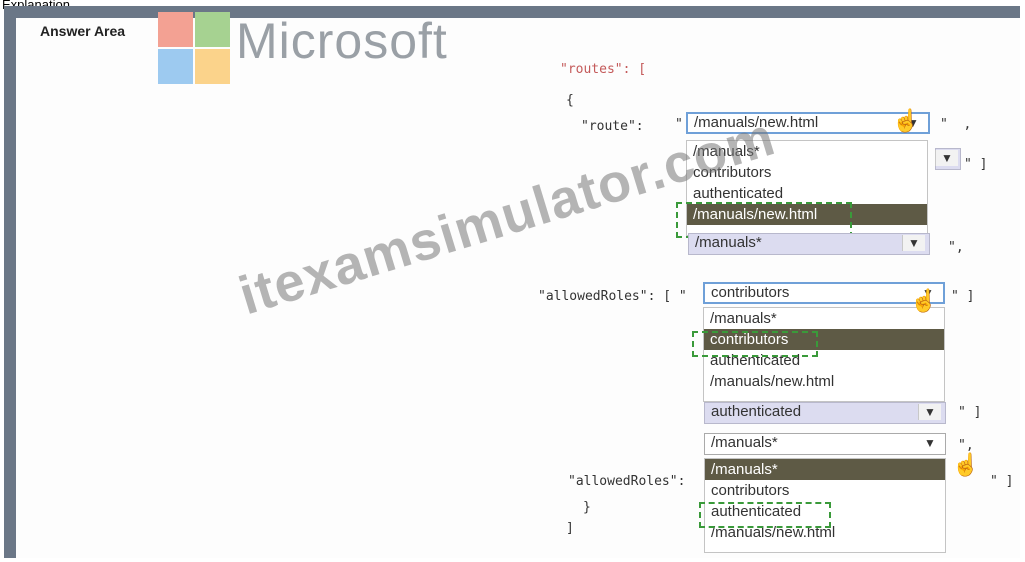 The image size is (1025, 562). What do you see at coordinates (809, 244) in the screenshot?
I see `gray-dropdown-2: /manuals* ▼` at bounding box center [809, 244].